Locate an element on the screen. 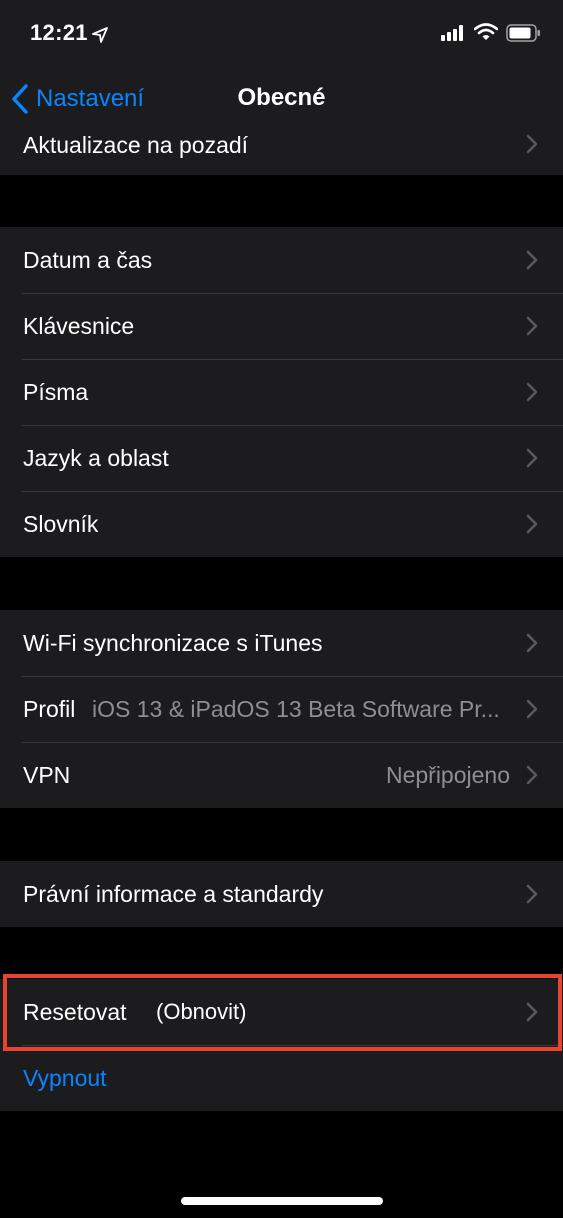 The height and width of the screenshot is (1218, 563). row-label: Profil is located at coordinates (49, 708).